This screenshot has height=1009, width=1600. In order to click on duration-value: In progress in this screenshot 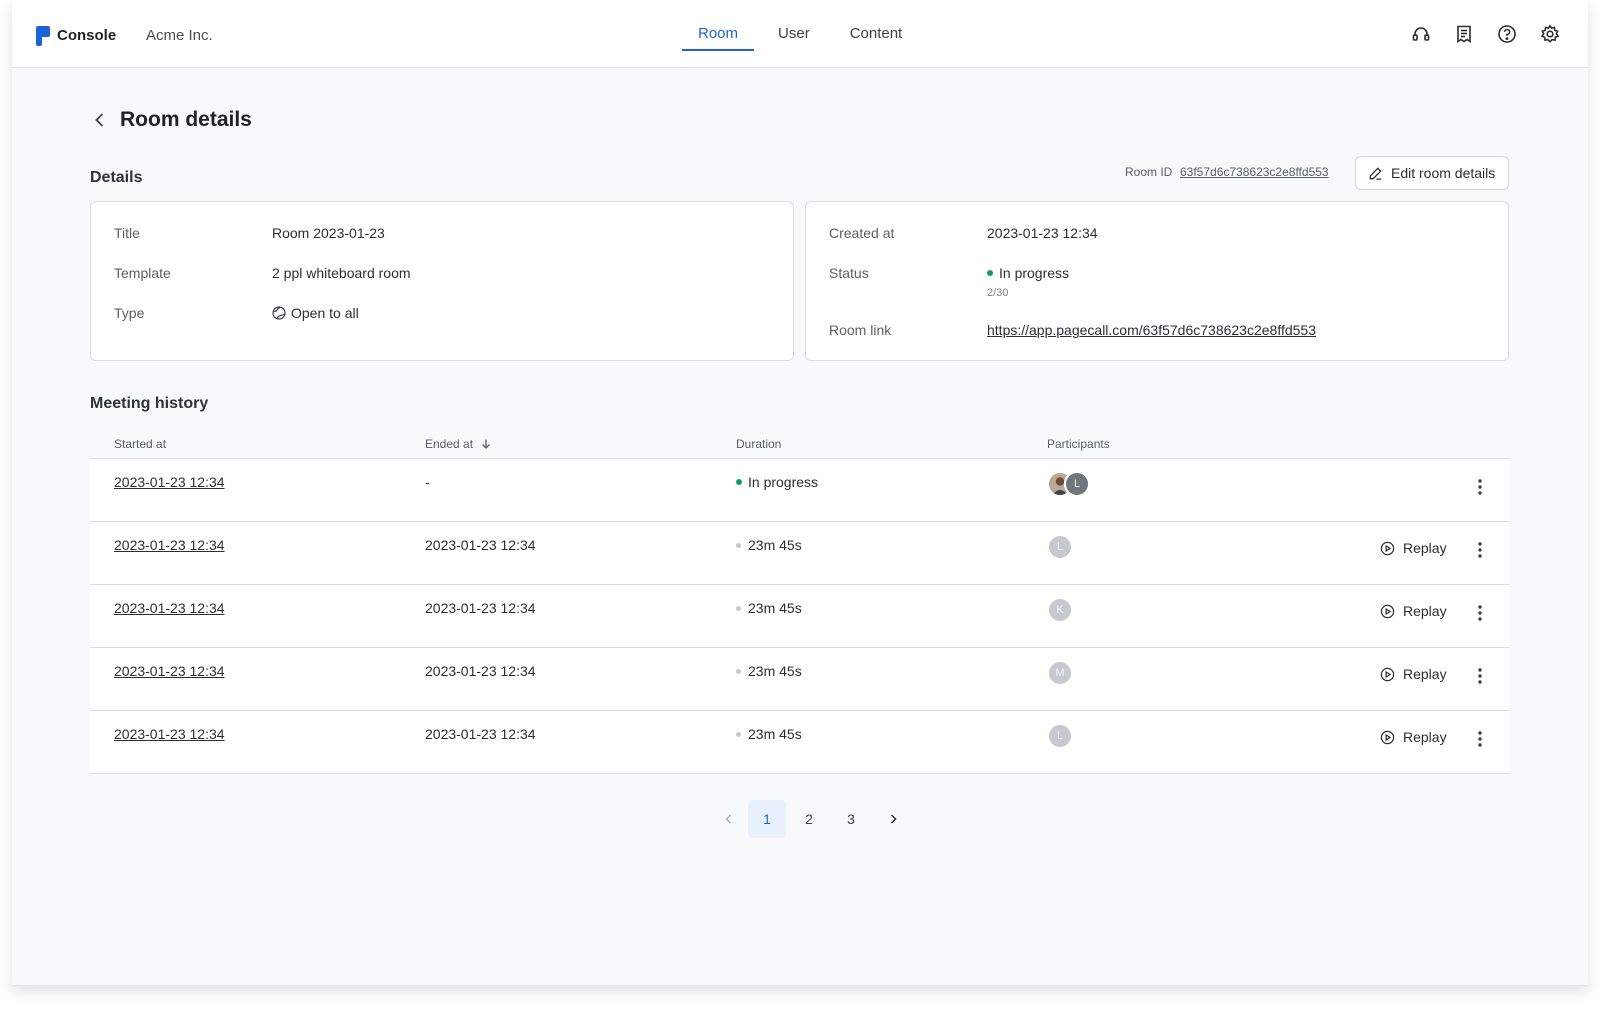, I will do `click(783, 482)`.